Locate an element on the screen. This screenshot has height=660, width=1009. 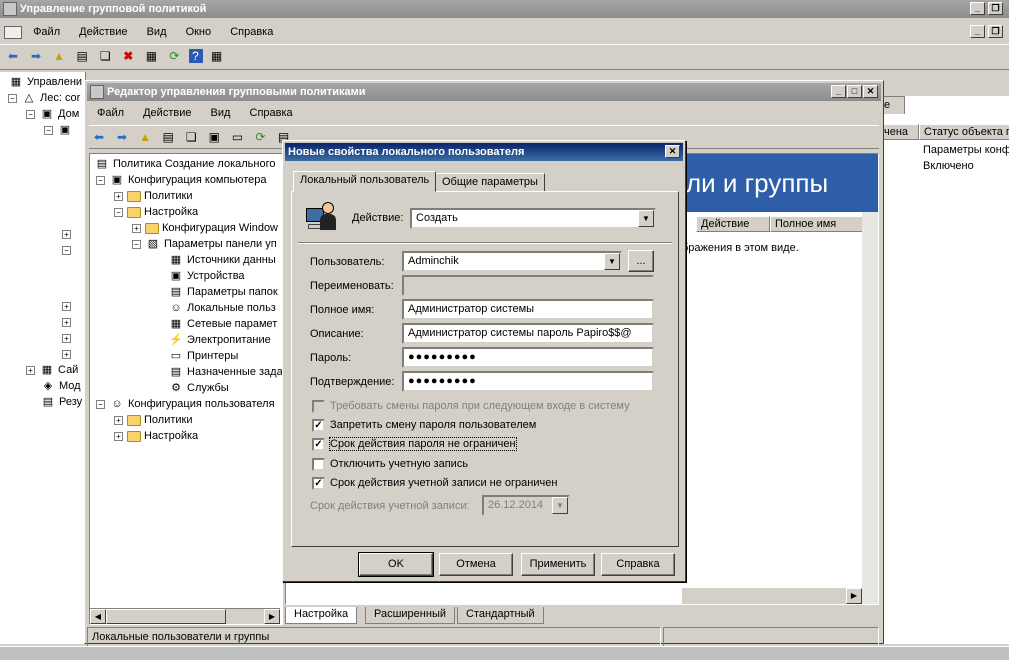
deny-change-checkbox: ✓ is located at coordinates (318, 425).